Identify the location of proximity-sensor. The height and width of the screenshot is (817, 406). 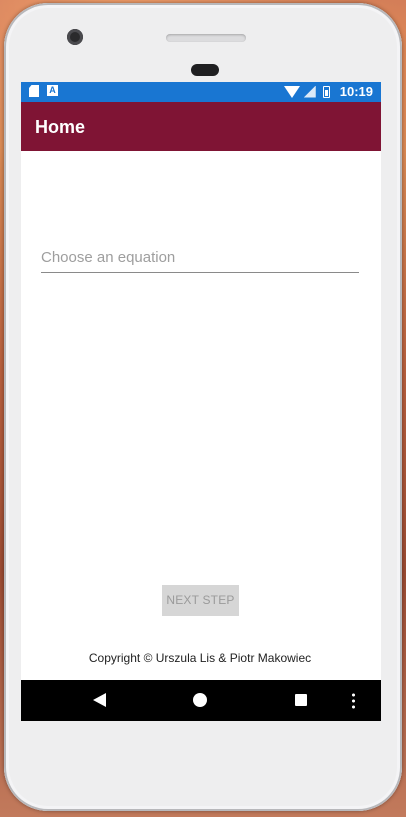
(205, 70).